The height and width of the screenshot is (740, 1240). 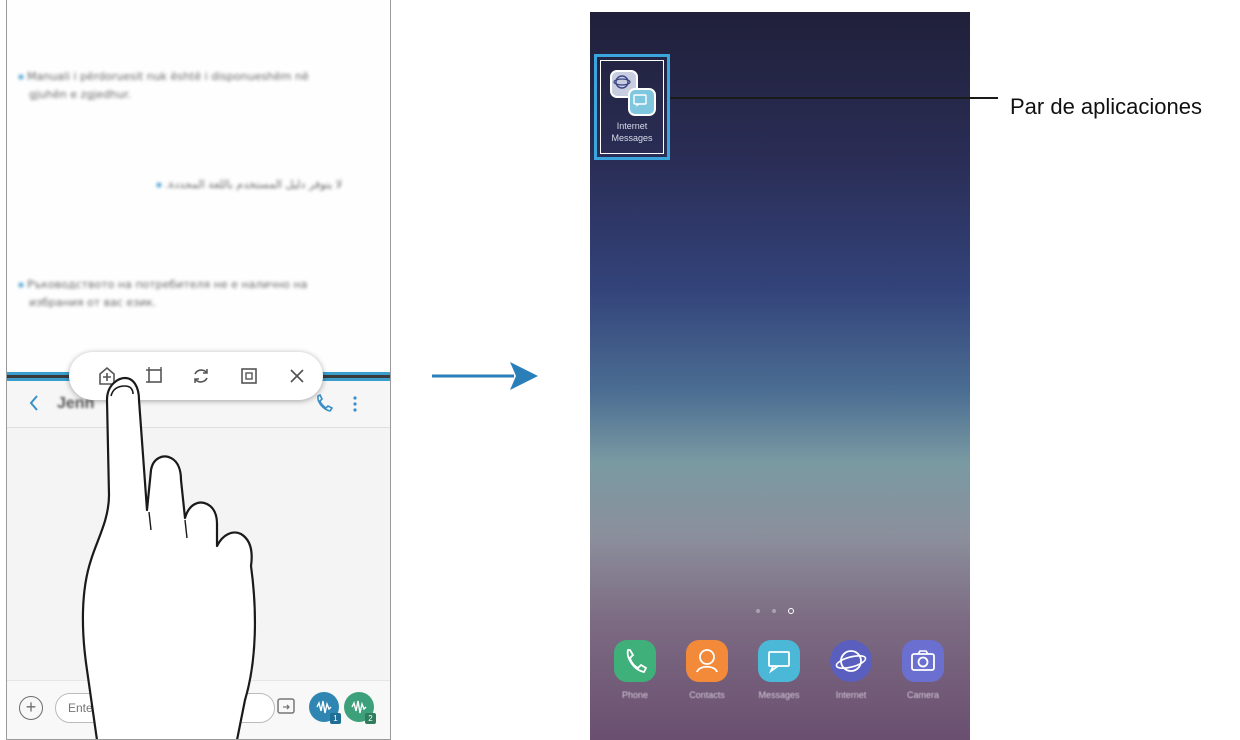 I want to click on transition-arrow-icon, so click(x=485, y=376).